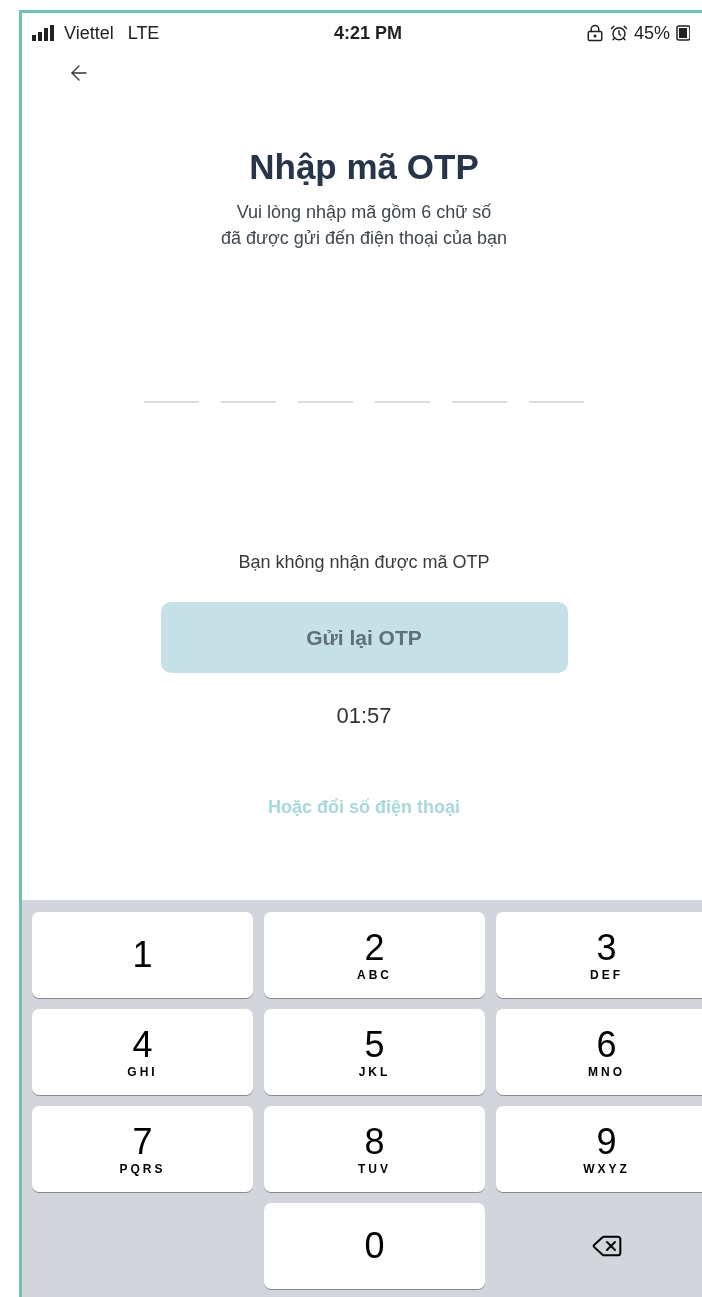  I want to click on countdown-timer: 01:57, so click(364, 716).